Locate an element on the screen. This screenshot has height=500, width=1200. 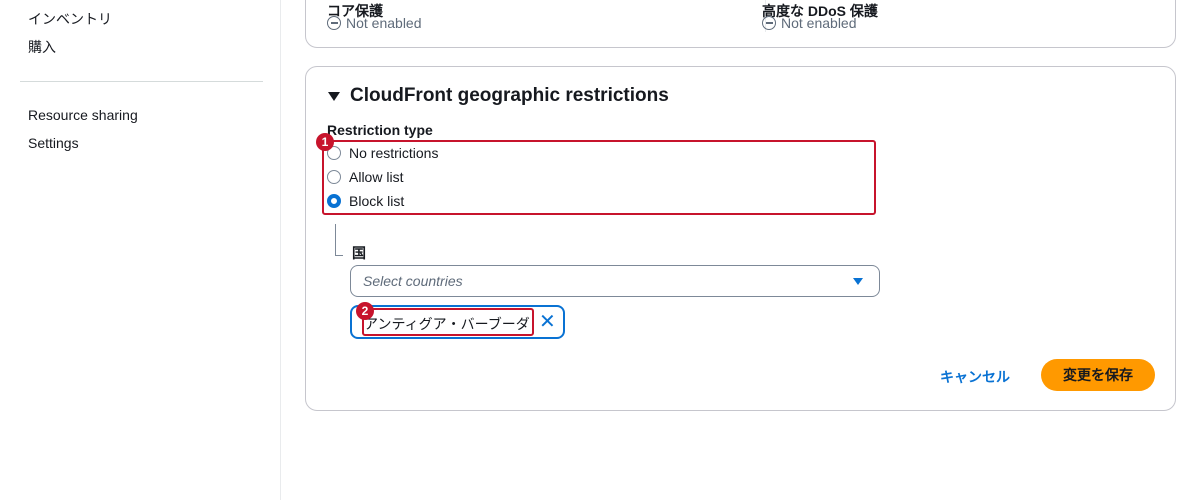
country-token-label: アンティグア・バーブーダ is located at coordinates (447, 324).